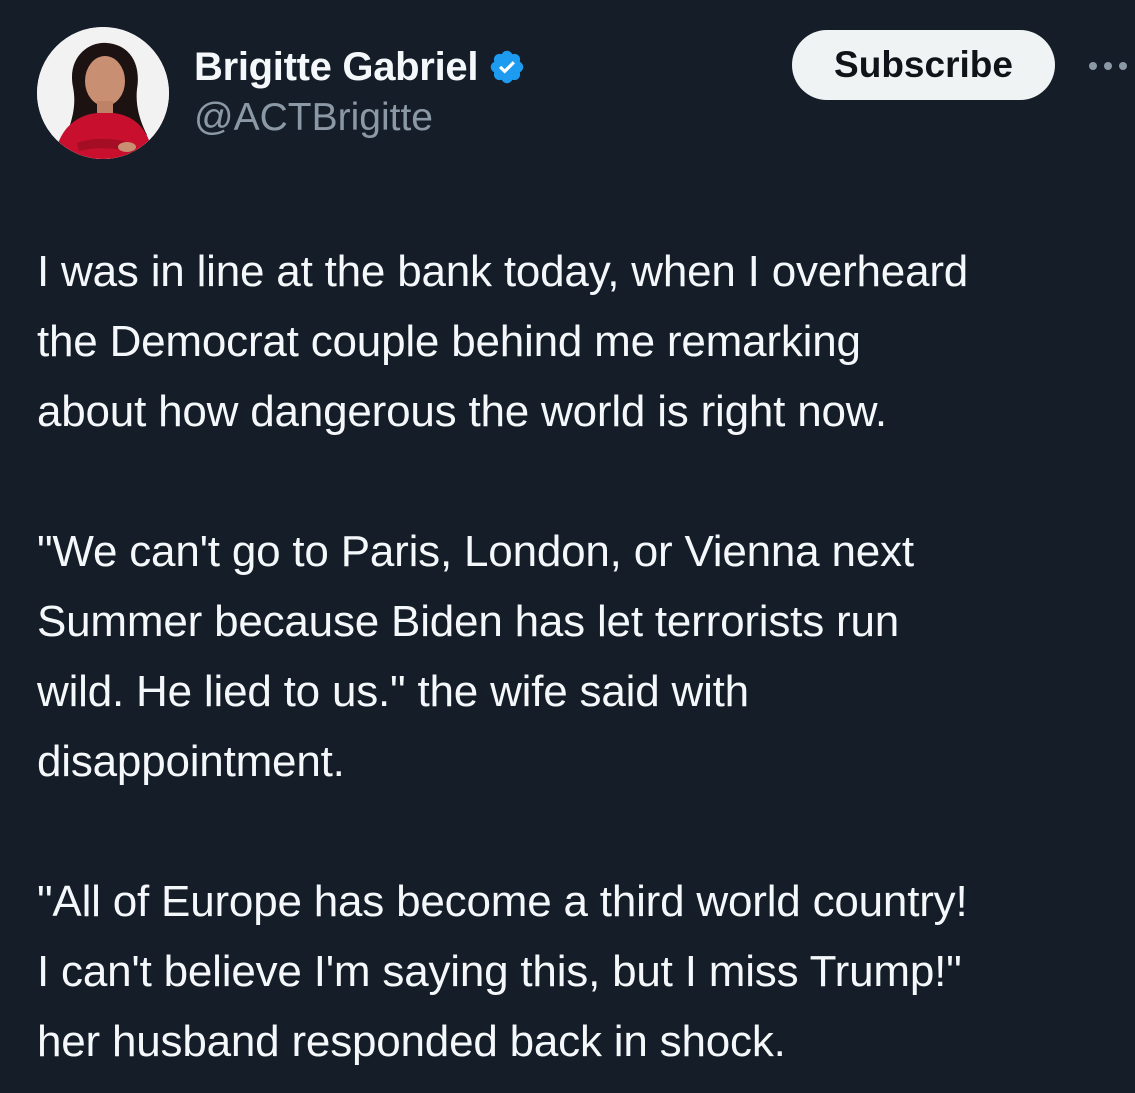  I want to click on author-handle: @ACTBrigitte, so click(313, 118).